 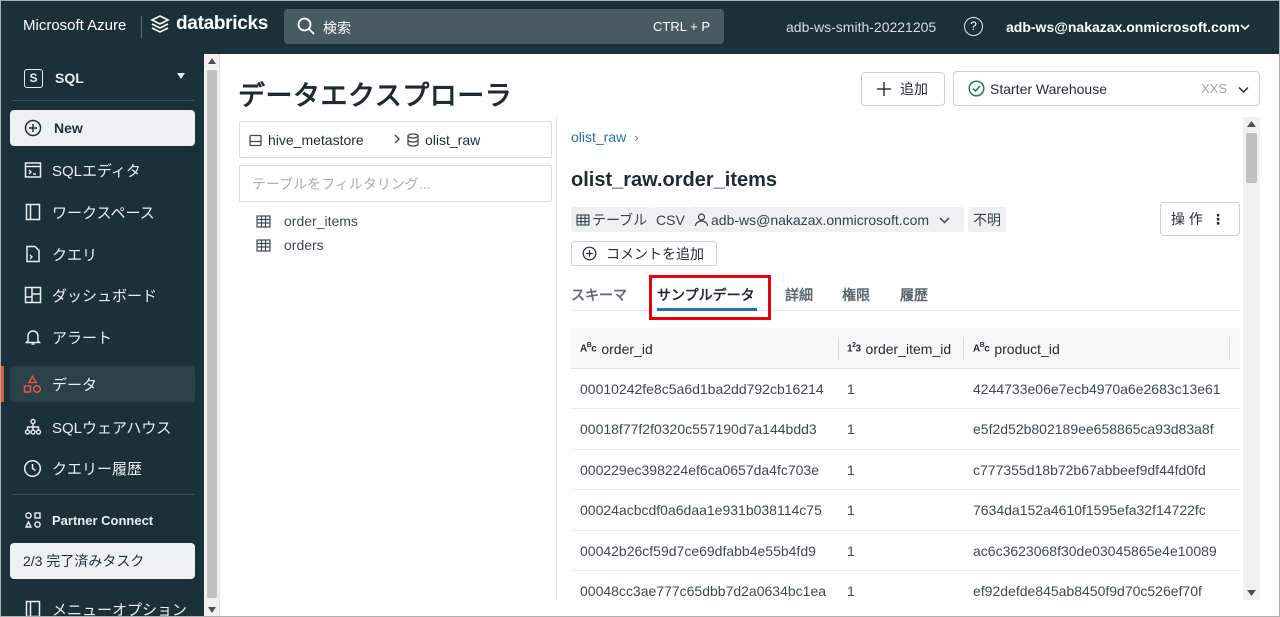 I want to click on tab-history: 履歴, so click(x=914, y=295).